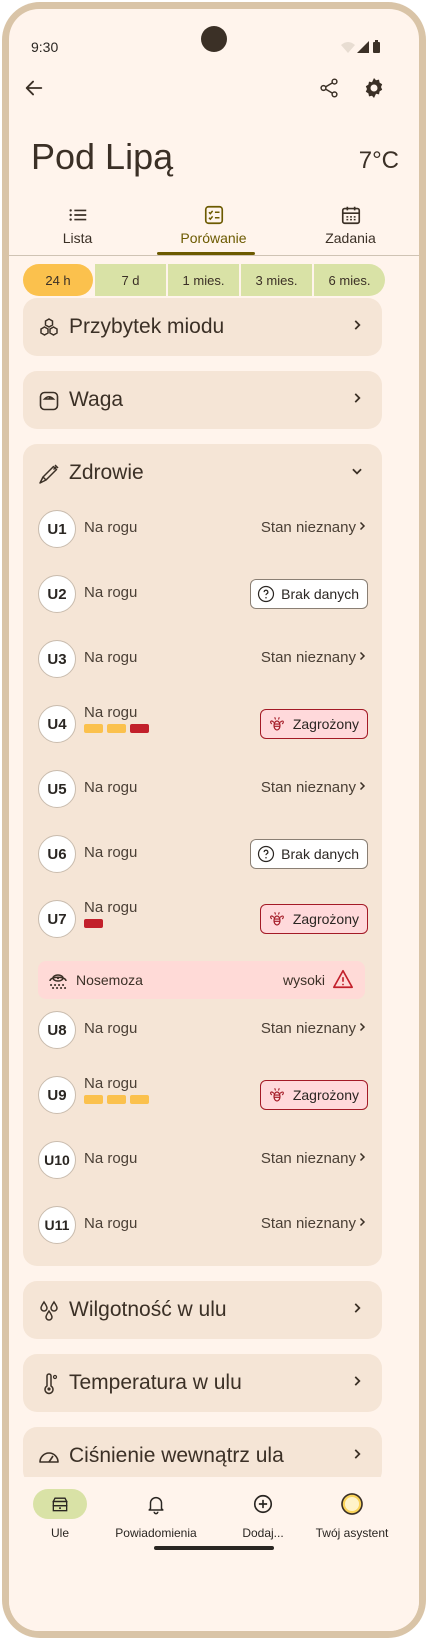 This screenshot has width=428, height=1640. What do you see at coordinates (57, 919) in the screenshot?
I see `hive-badge: U7` at bounding box center [57, 919].